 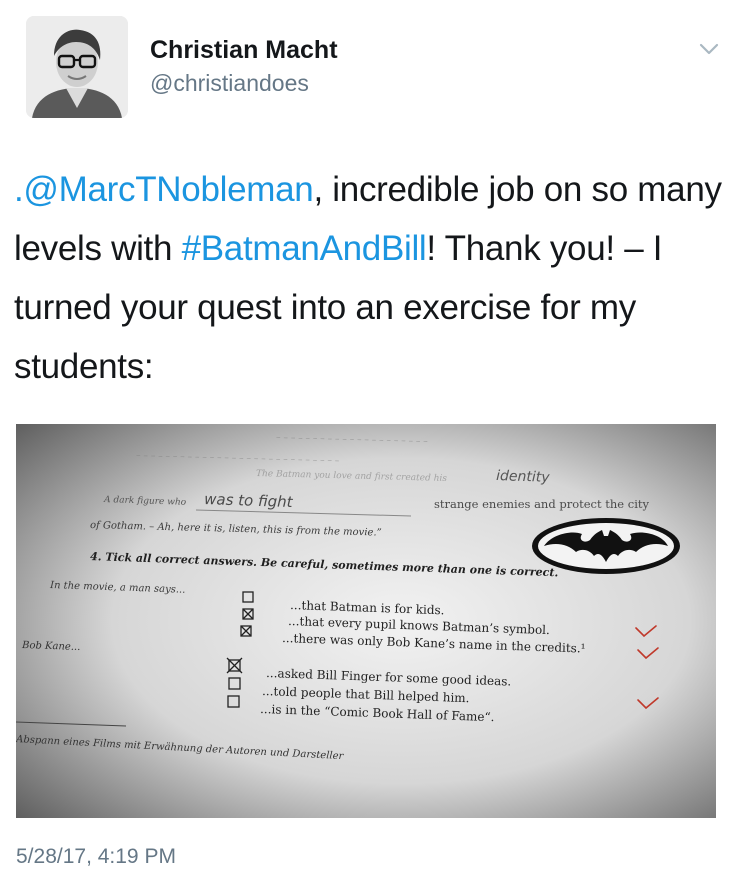 I want to click on author-name: Christian Macht, so click(x=244, y=50).